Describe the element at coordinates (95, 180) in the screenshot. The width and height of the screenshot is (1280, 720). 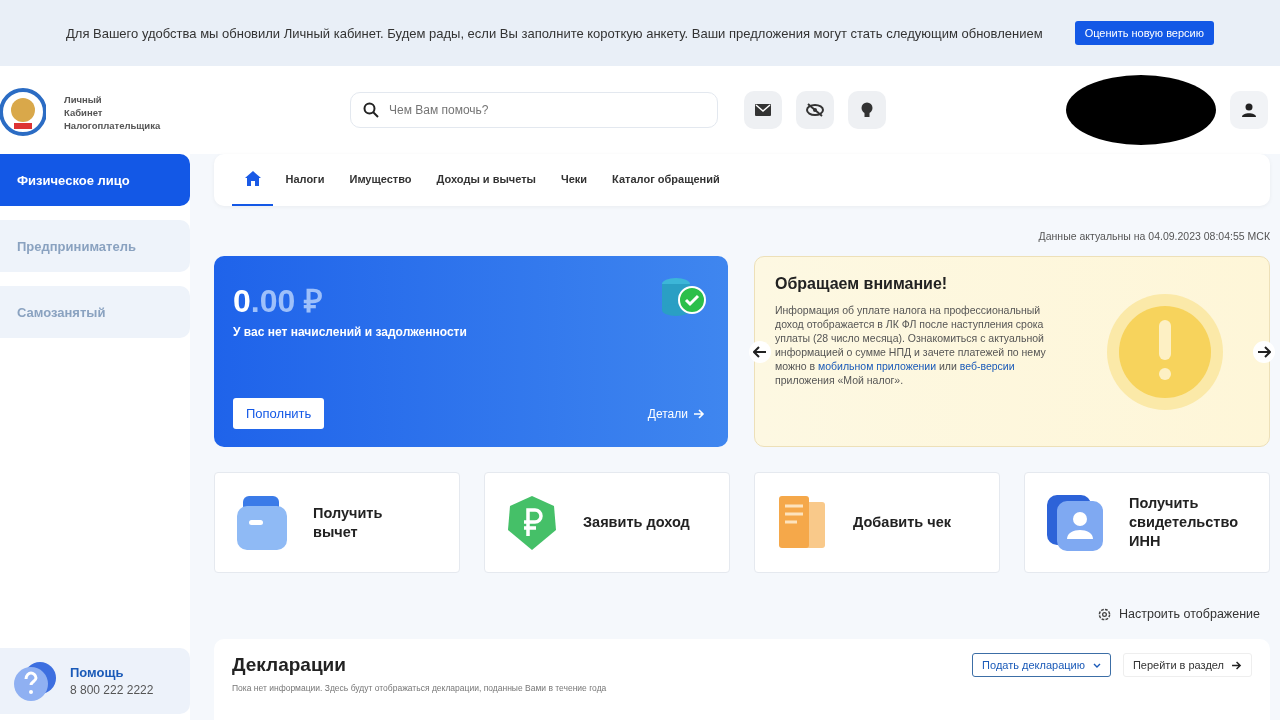
I see `sidebar-item: Физическое лицо` at that location.